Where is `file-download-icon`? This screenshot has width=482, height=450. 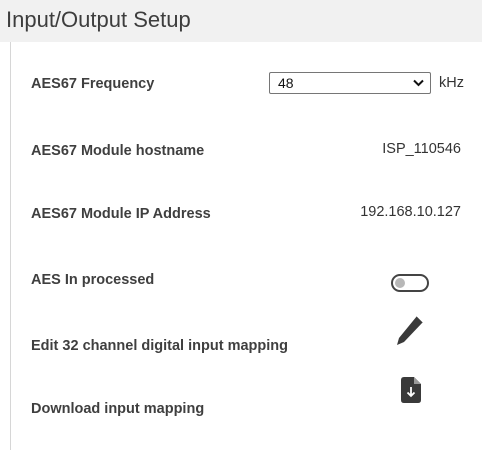 file-download-icon is located at coordinates (411, 390).